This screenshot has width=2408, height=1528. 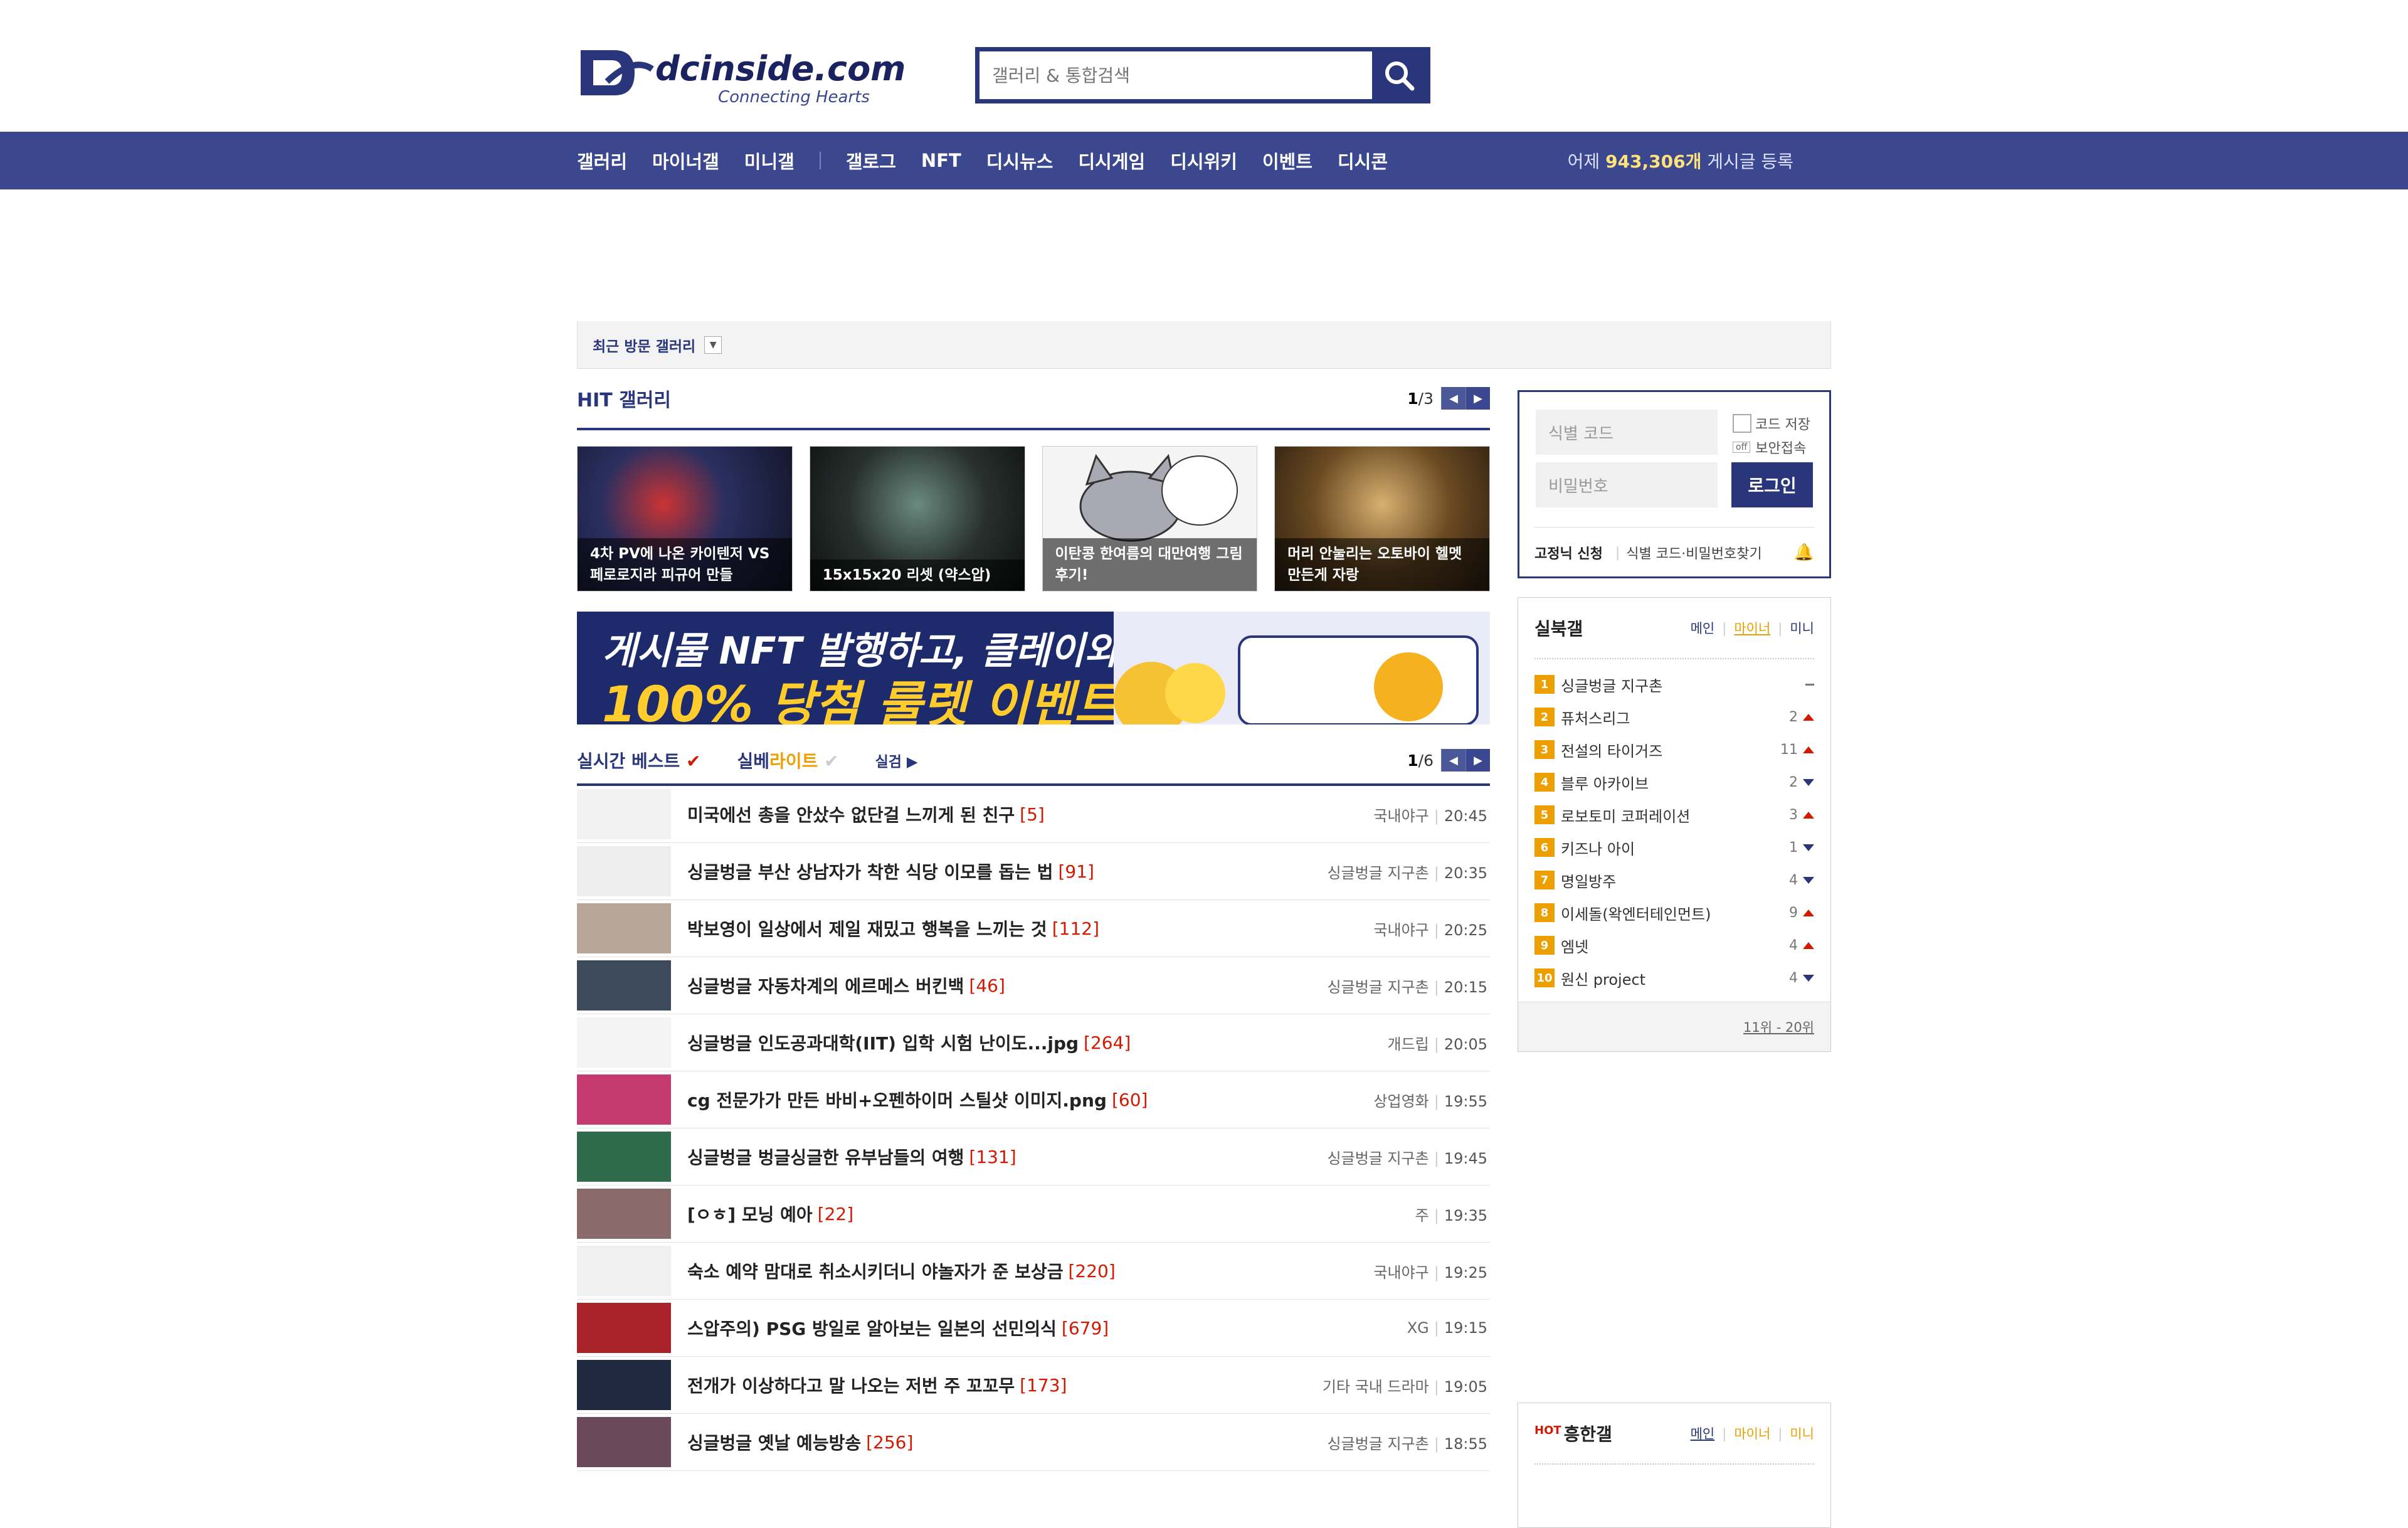 I want to click on hit-gallery-title: HIT 갤러리, so click(x=624, y=398).